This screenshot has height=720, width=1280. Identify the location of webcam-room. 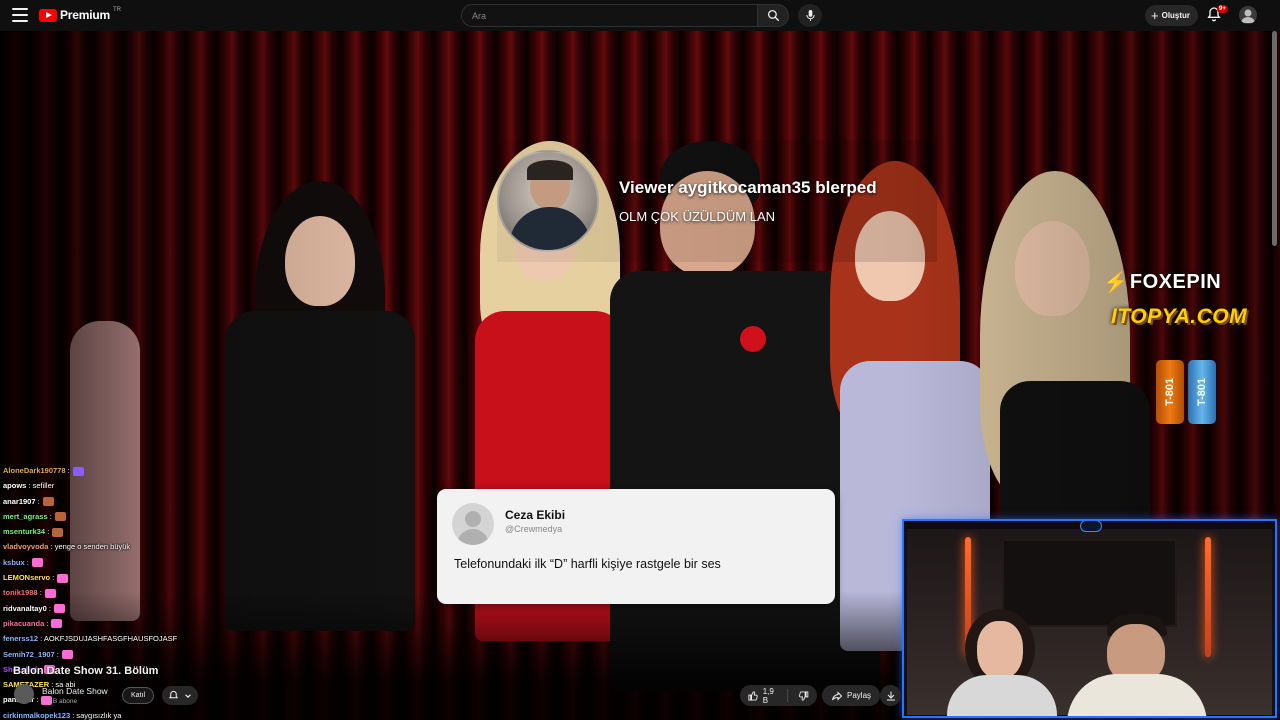
(1089, 622).